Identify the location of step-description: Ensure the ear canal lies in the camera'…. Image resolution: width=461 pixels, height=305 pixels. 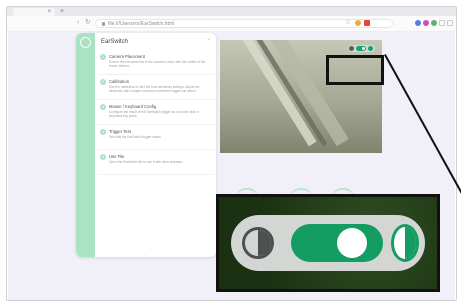
(157, 64).